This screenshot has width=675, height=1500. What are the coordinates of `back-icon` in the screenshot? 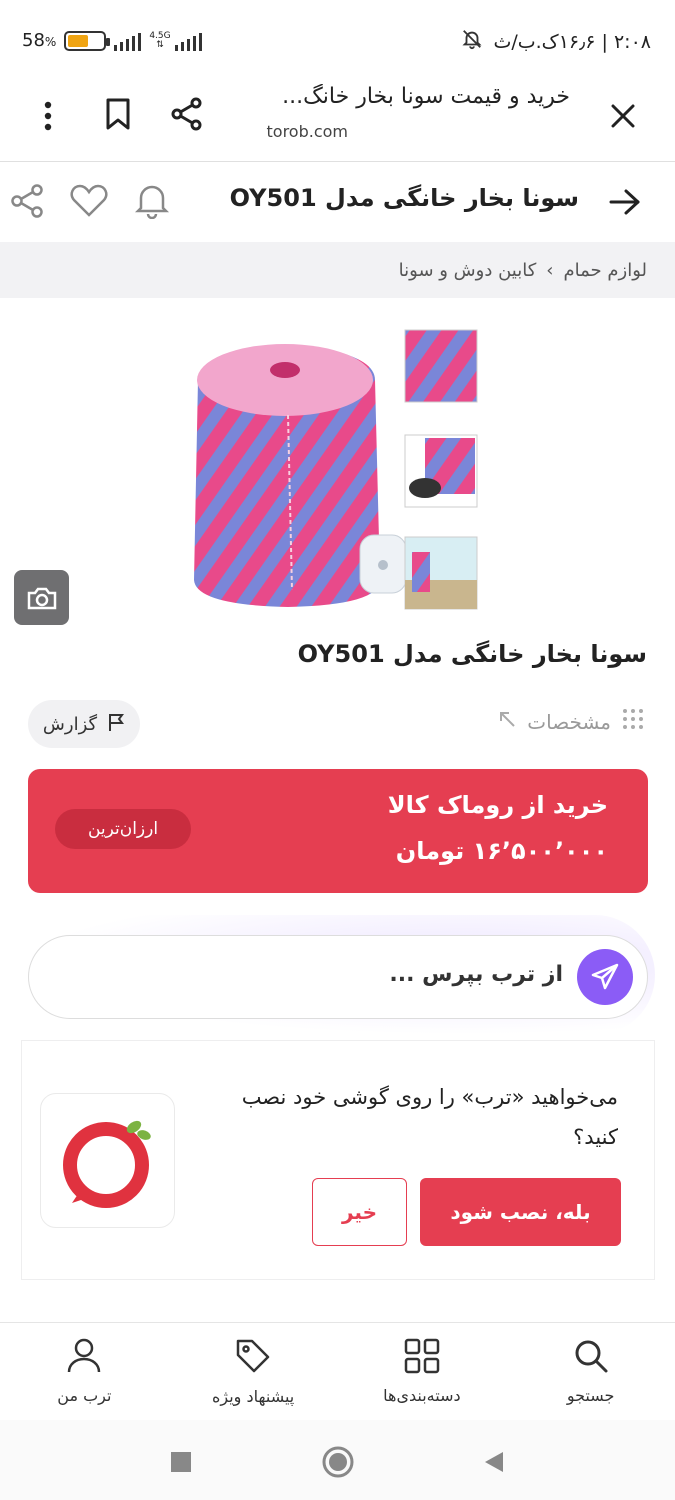 It's located at (494, 1462).